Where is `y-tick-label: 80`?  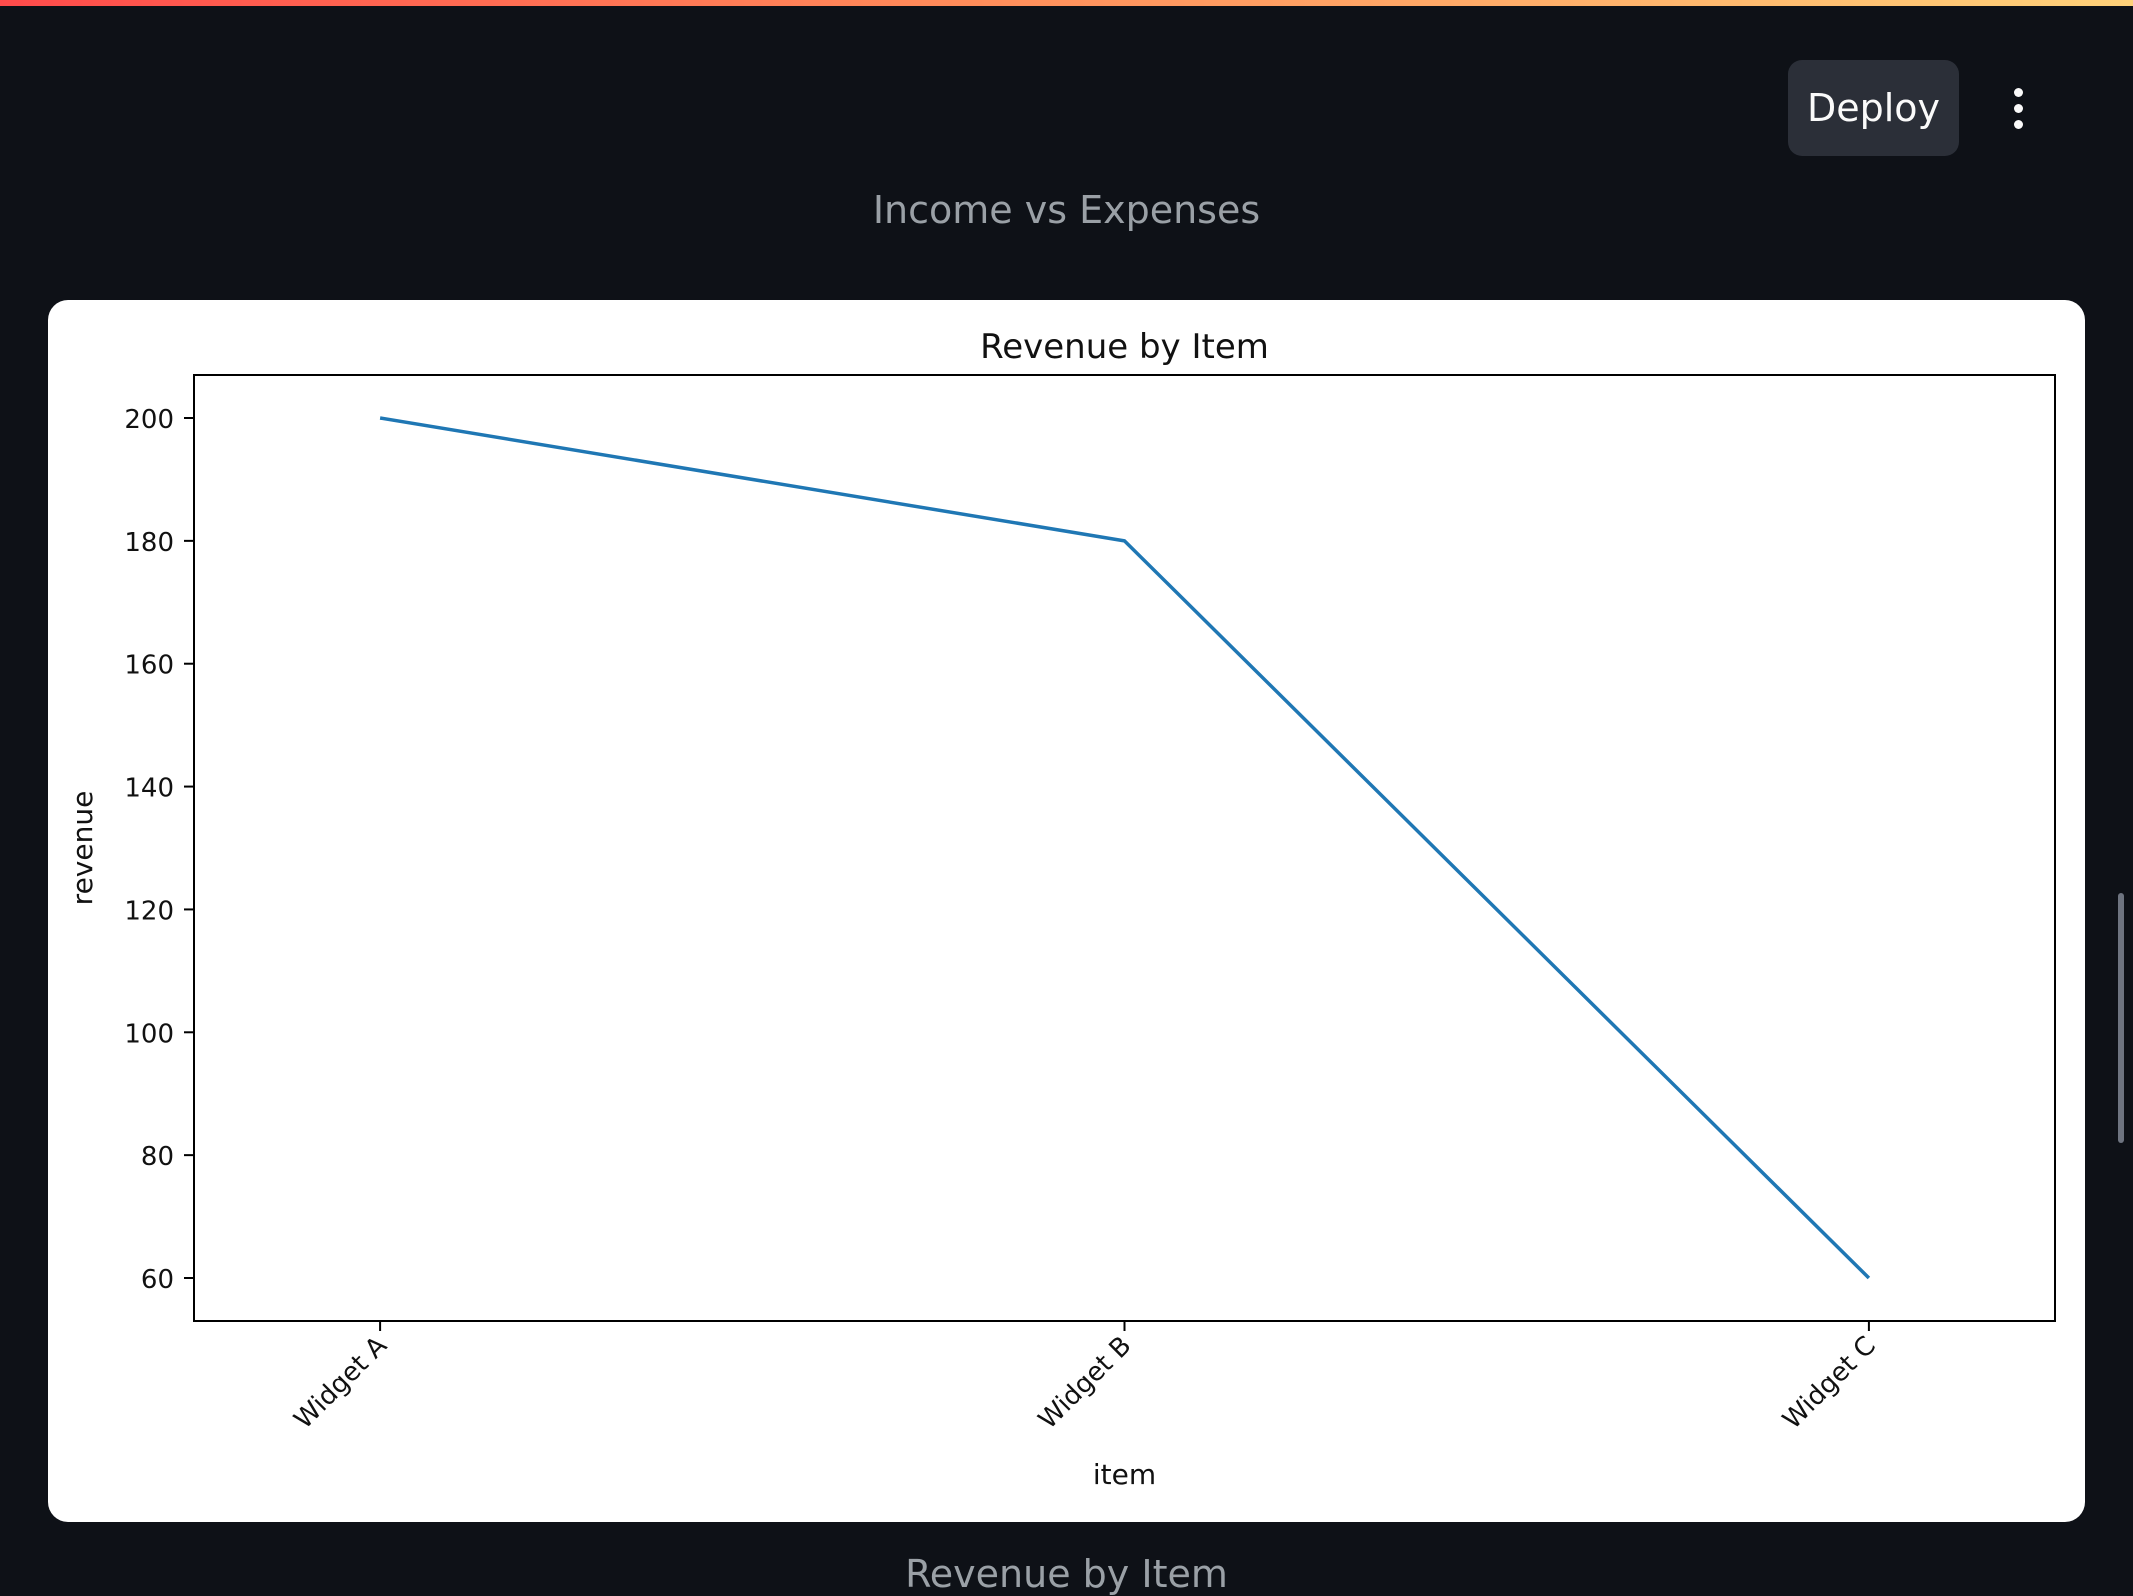
y-tick-label: 80 is located at coordinates (157, 1157).